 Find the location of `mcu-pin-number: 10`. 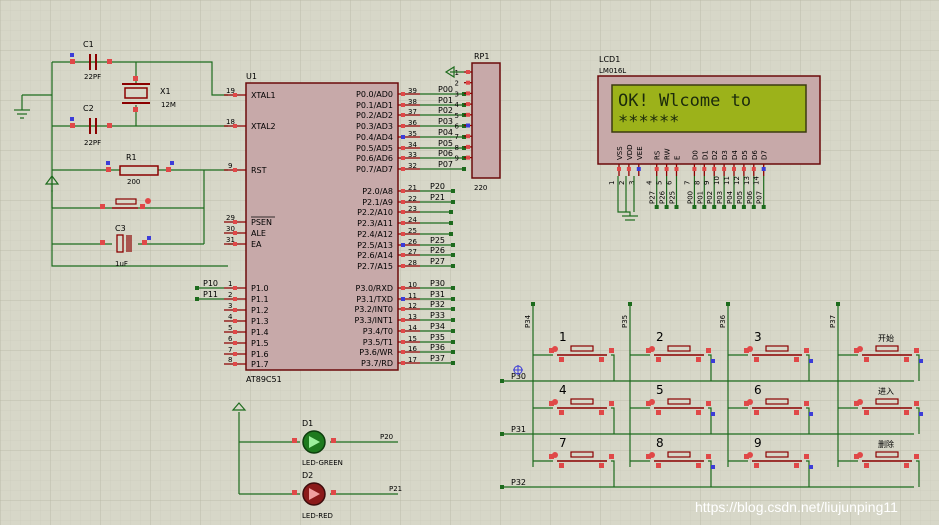

mcu-pin-number: 10 is located at coordinates (412, 285).